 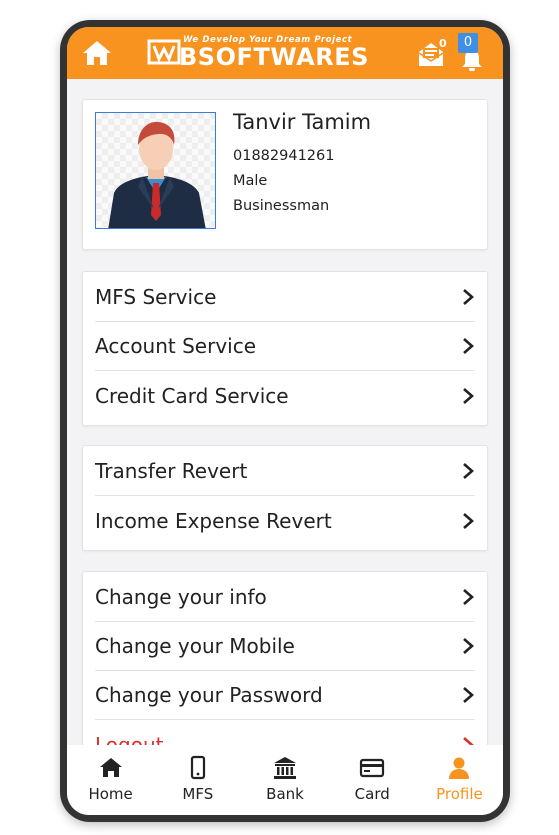 I want to click on nav-label: Home, so click(x=110, y=794).